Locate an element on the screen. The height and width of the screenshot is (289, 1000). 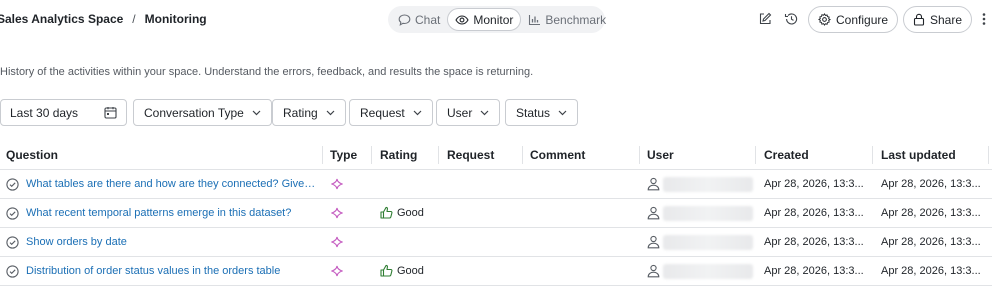
user-filter: User is located at coordinates (468, 112).